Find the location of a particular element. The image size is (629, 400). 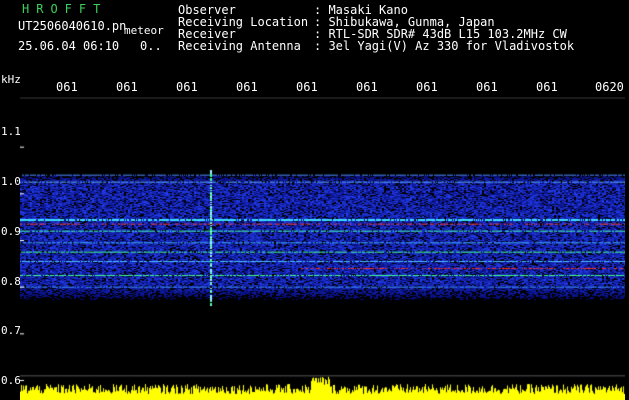

freq-tick-label: 1.0 is located at coordinates (11, 181).